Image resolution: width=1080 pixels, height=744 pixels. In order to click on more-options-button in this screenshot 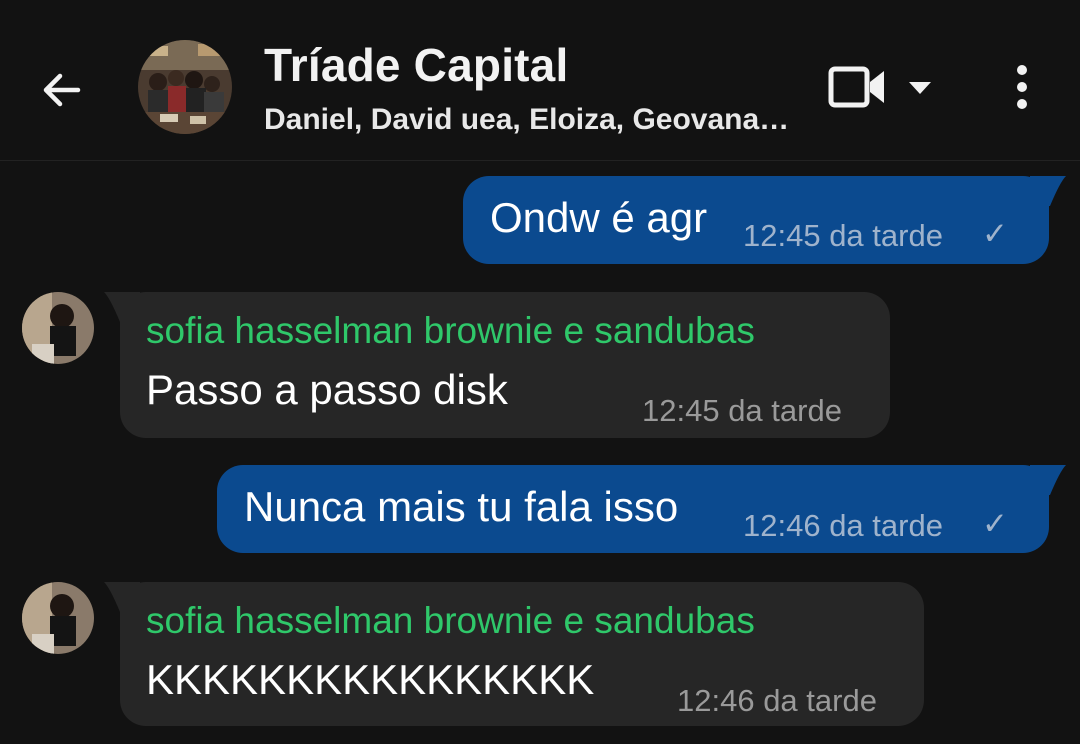, I will do `click(1022, 88)`.